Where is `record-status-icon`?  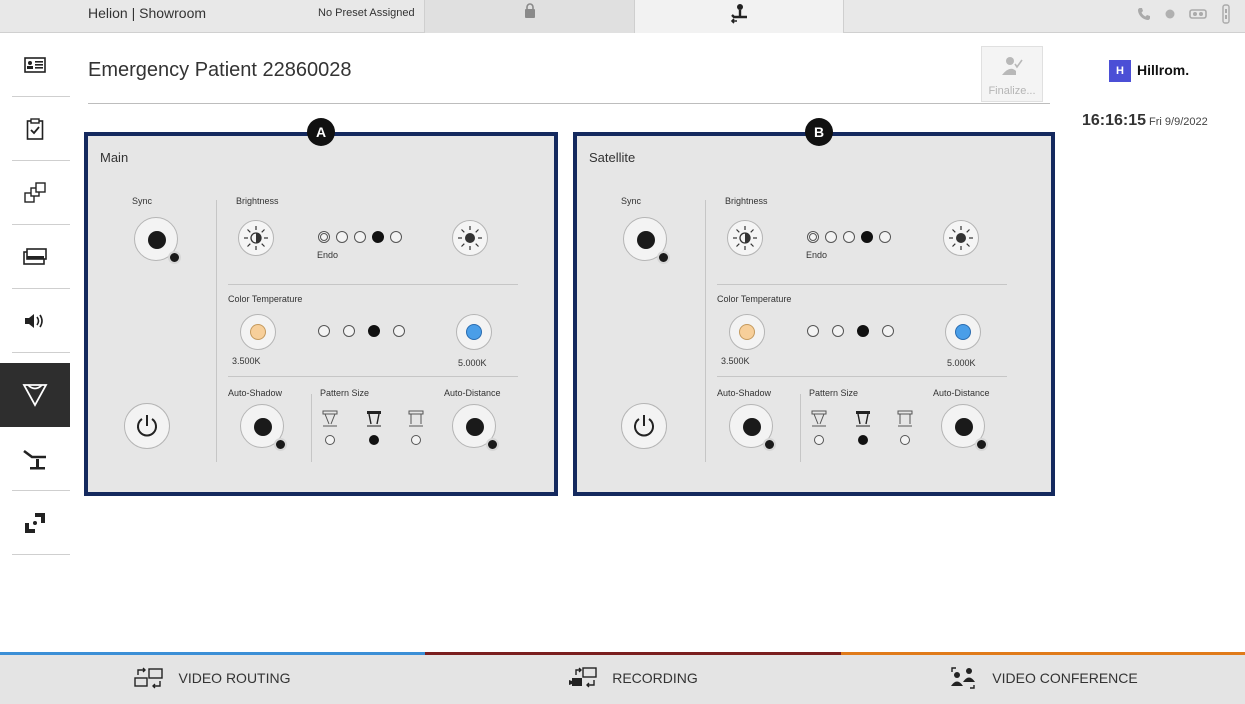
record-status-icon is located at coordinates (1170, 14).